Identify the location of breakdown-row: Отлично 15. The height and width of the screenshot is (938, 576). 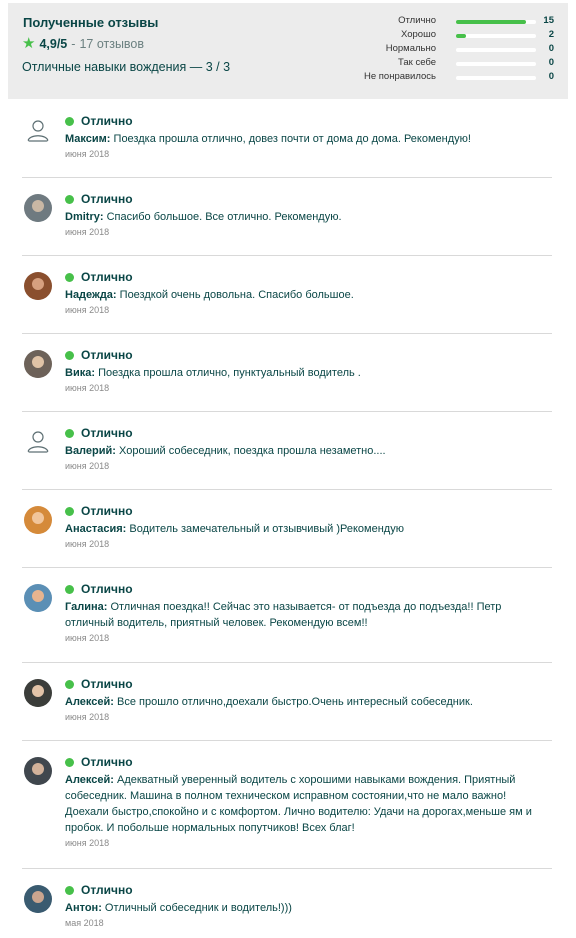
(454, 22).